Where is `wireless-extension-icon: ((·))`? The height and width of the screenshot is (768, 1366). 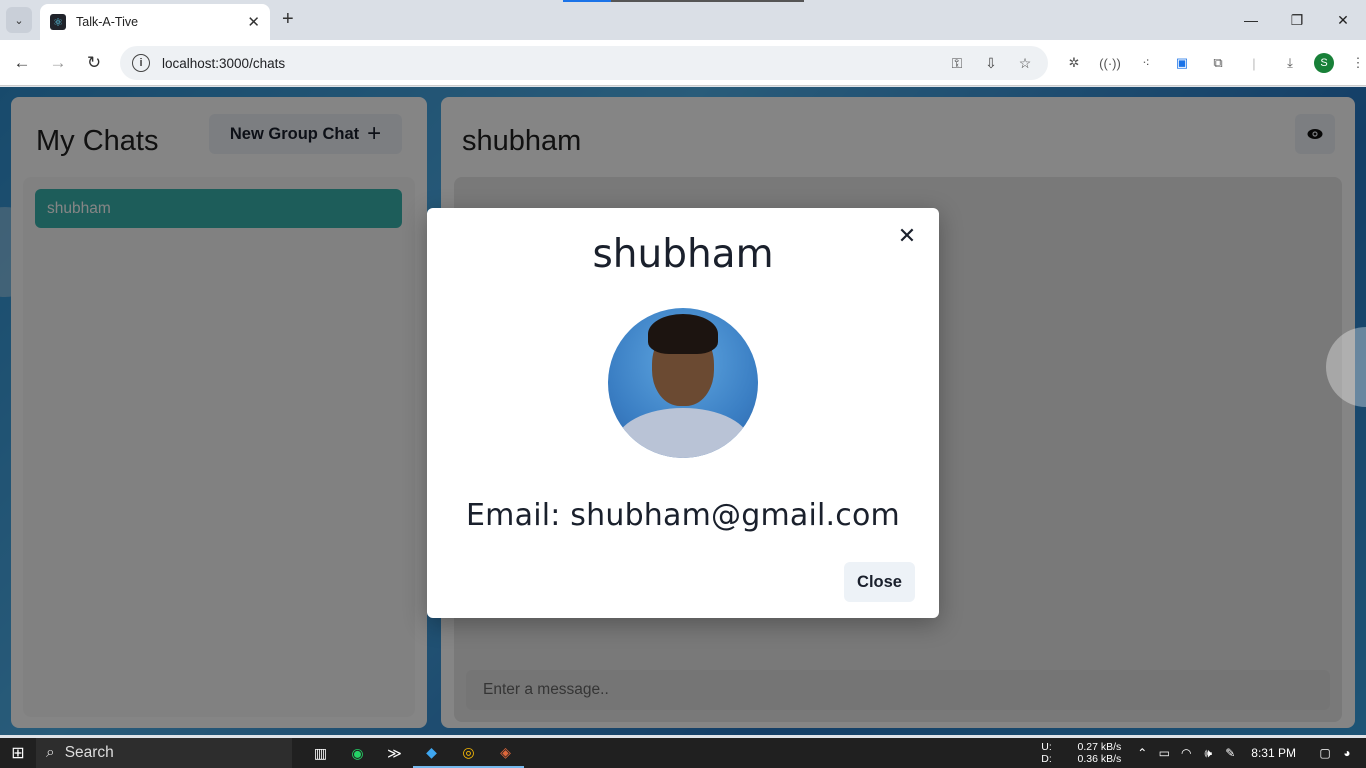 wireless-extension-icon: ((·)) is located at coordinates (1110, 63).